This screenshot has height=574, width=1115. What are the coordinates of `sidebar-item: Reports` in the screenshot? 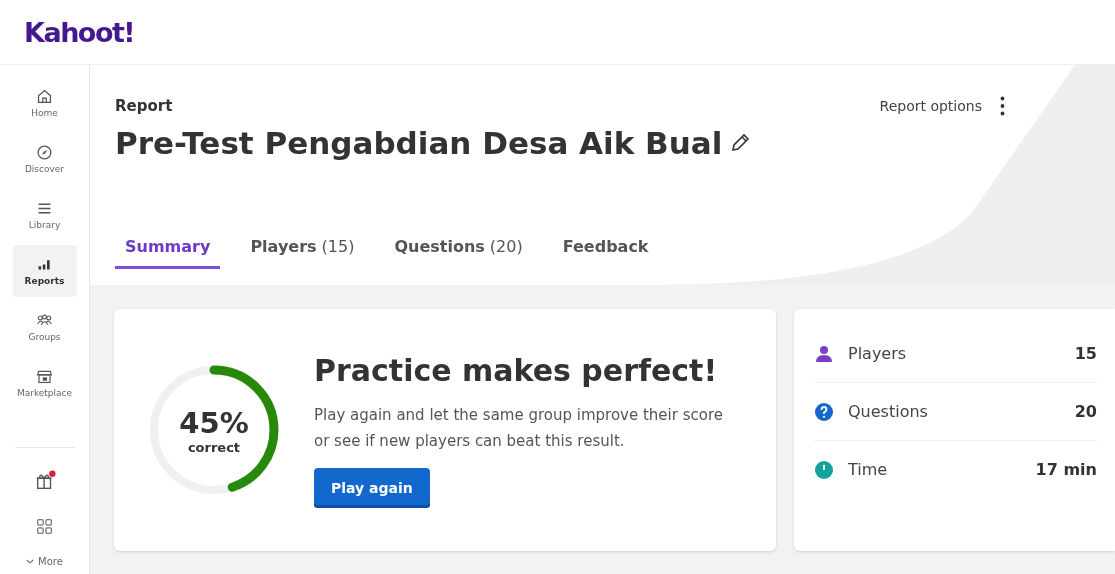 It's located at (44, 271).